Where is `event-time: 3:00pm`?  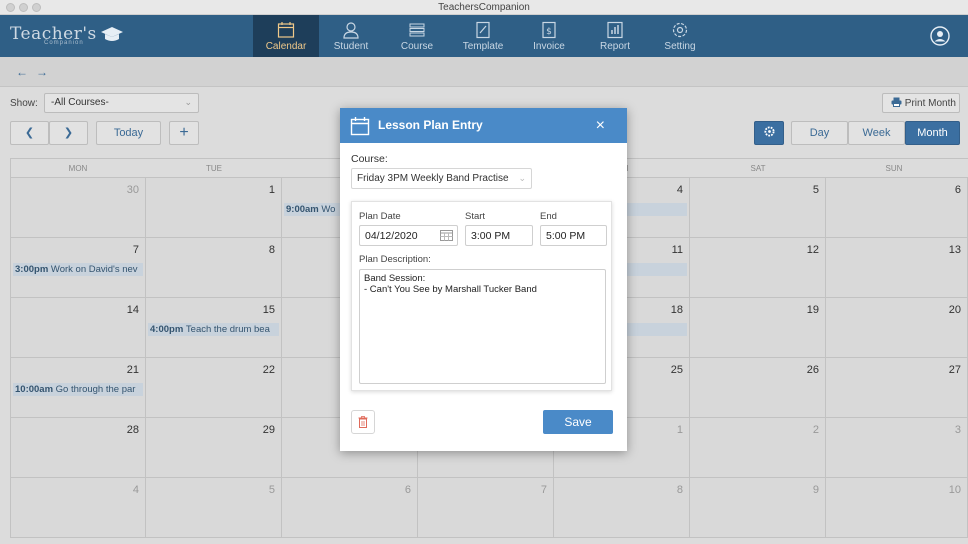
event-time: 3:00pm is located at coordinates (33, 269).